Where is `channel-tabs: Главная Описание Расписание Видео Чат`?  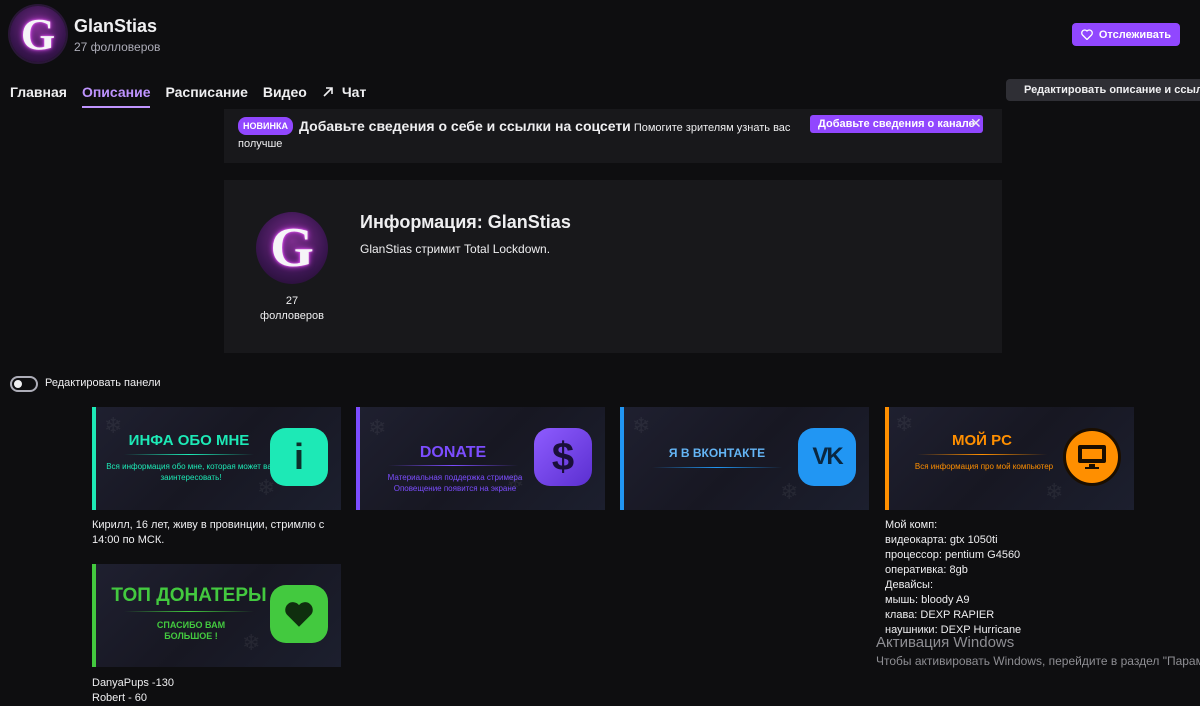
channel-tabs: Главная Описание Расписание Видео Чат is located at coordinates (188, 96).